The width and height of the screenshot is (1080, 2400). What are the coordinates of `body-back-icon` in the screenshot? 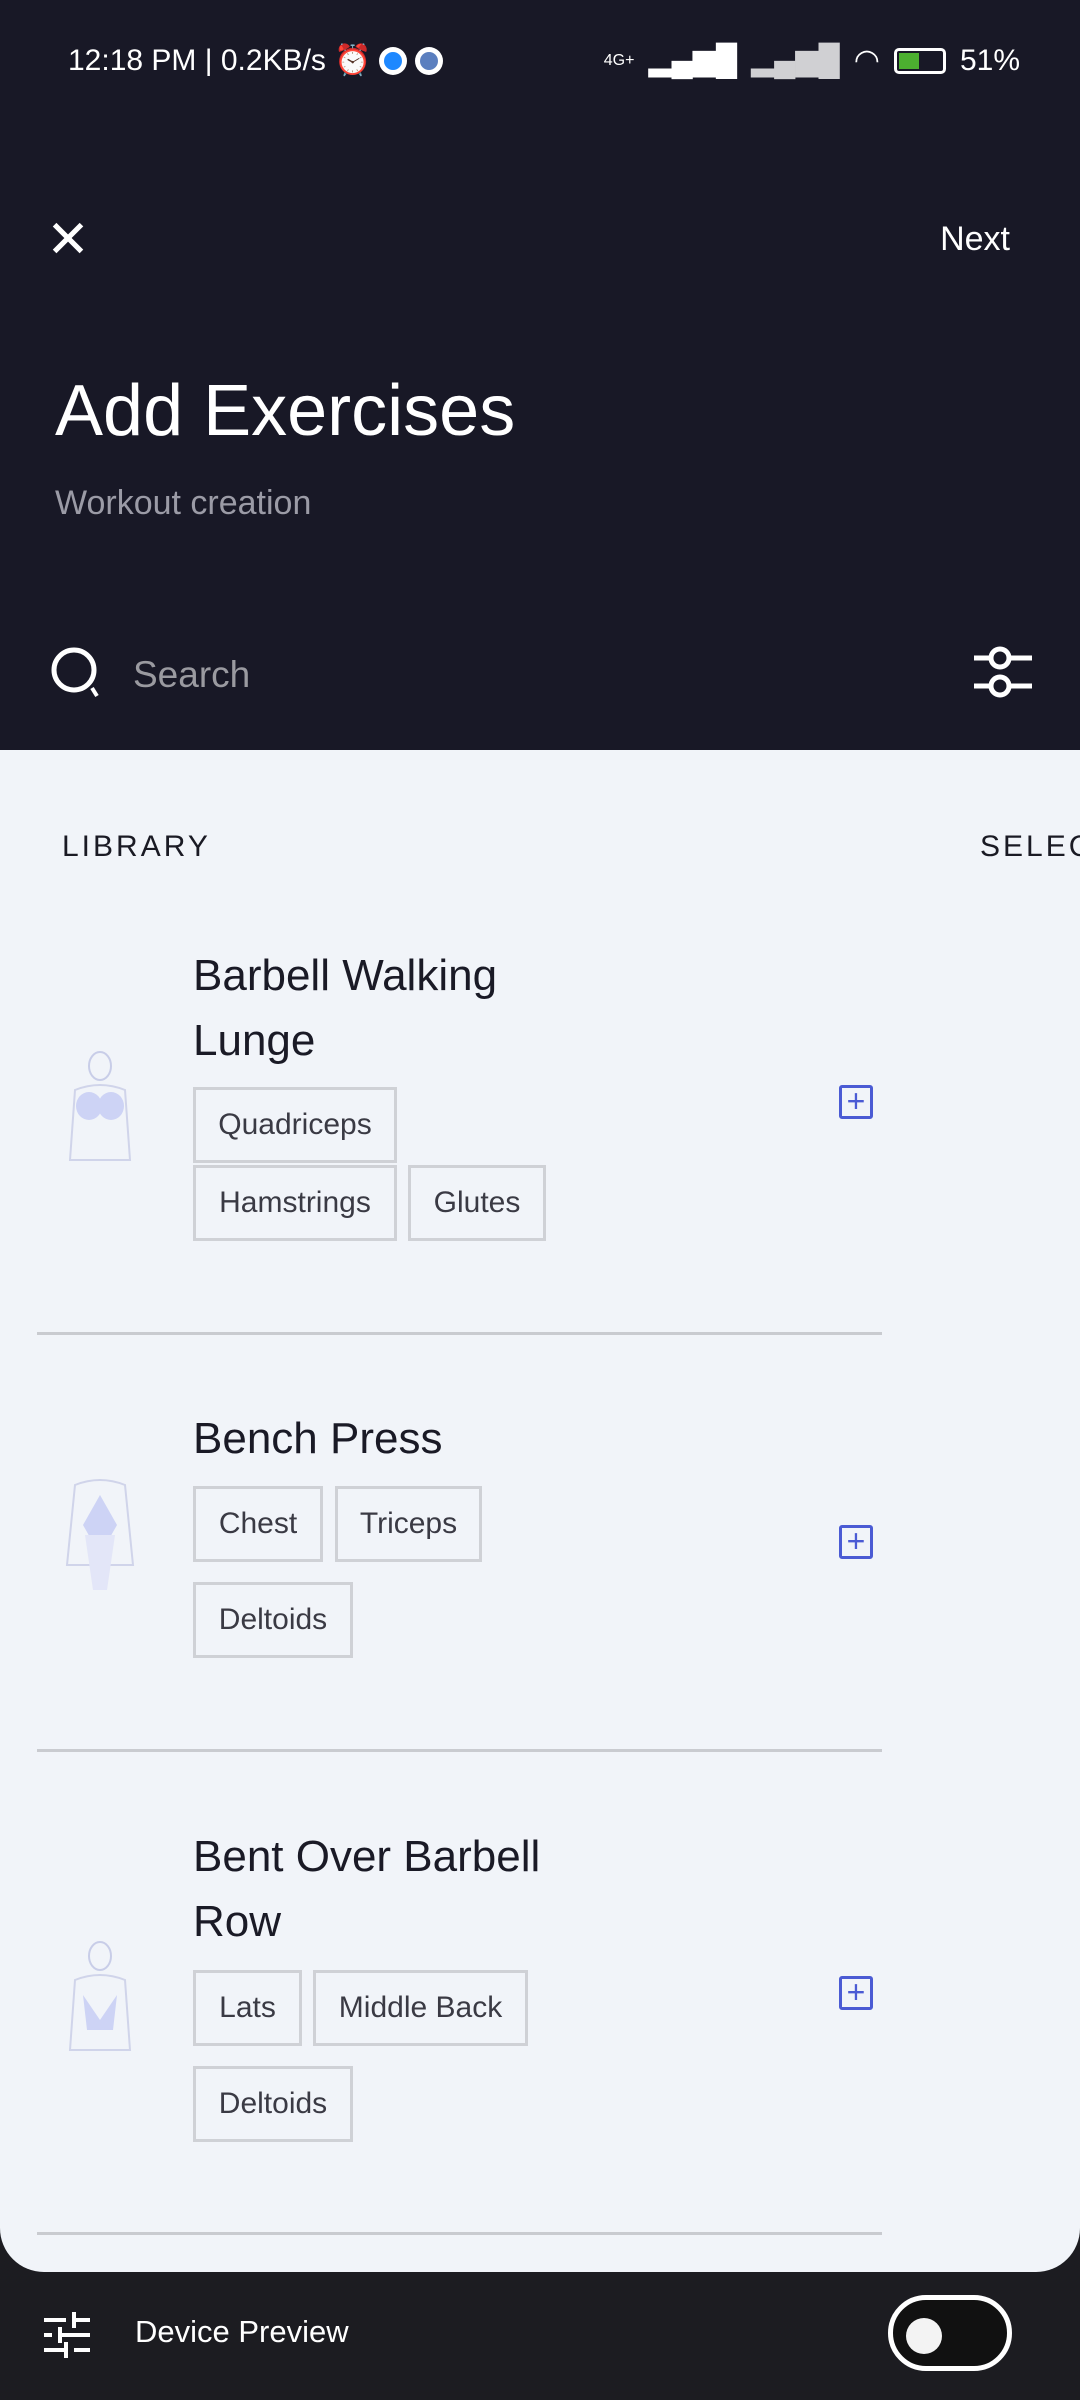 It's located at (100, 1996).